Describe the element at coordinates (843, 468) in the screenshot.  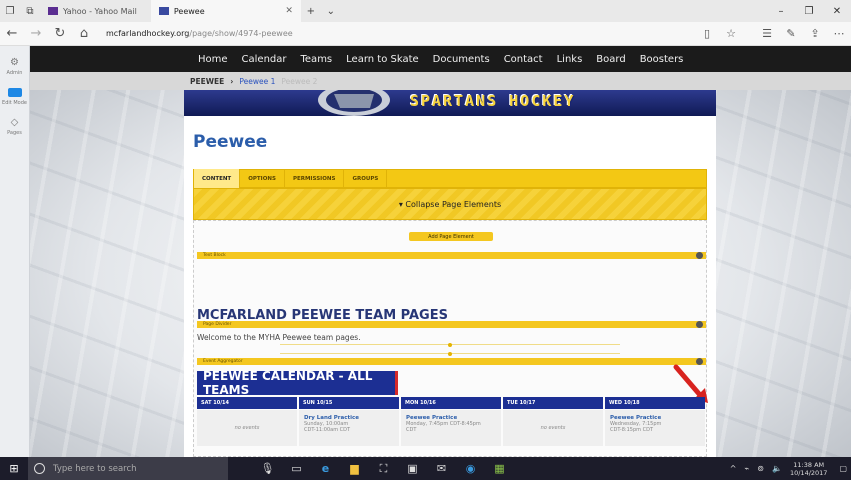
I see `action-center-icon: ▢` at that location.